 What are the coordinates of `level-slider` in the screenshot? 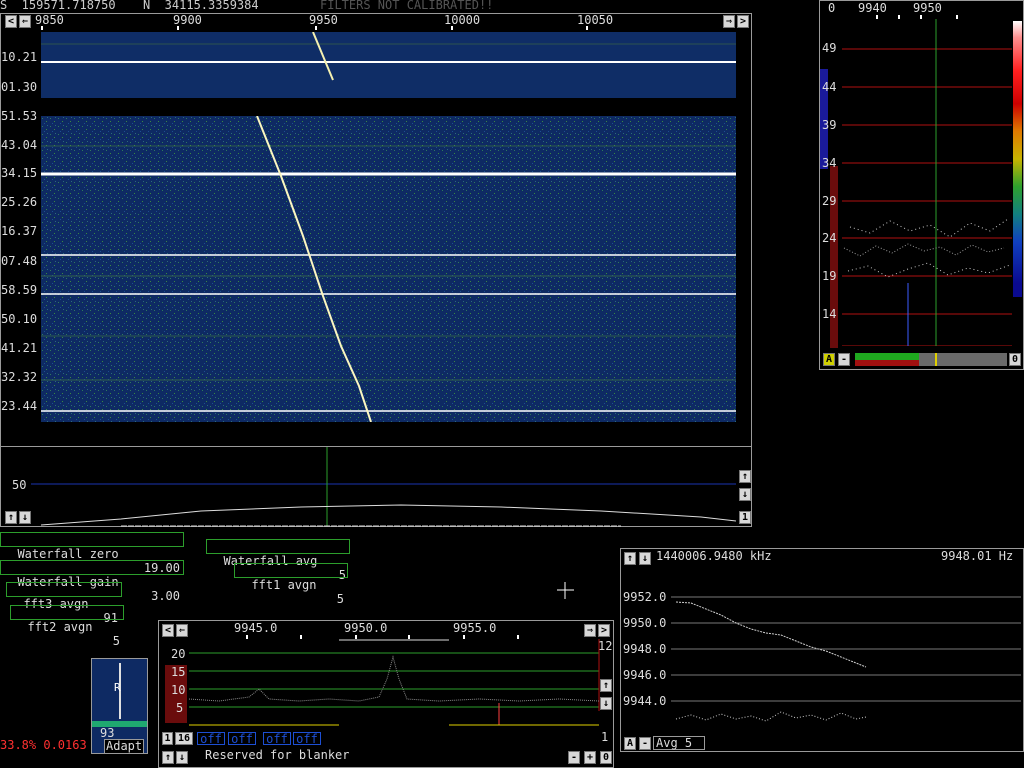 It's located at (931, 359).